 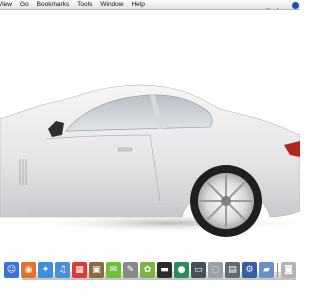 What do you see at coordinates (84, 4) in the screenshot?
I see `menu-tools: Tools` at bounding box center [84, 4].